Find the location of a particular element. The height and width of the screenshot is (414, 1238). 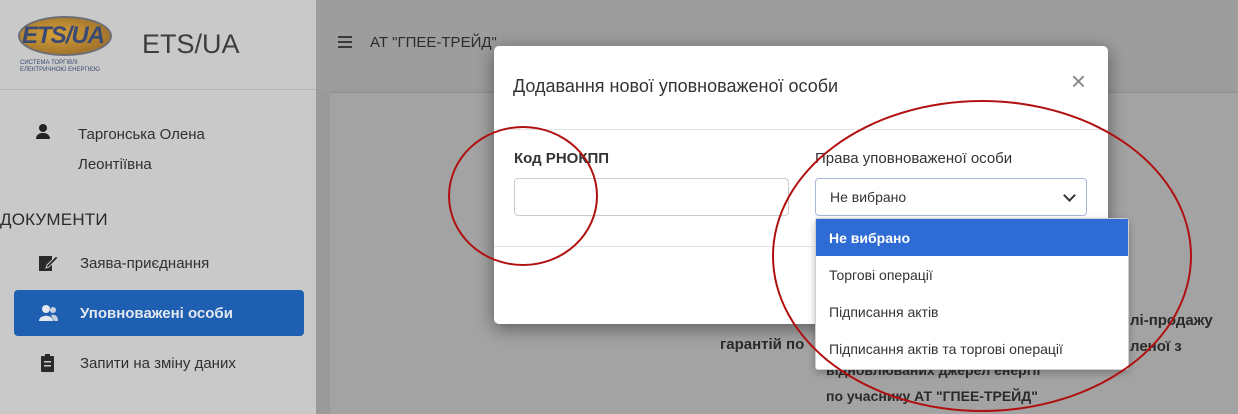

users-icon is located at coordinates (48, 313).